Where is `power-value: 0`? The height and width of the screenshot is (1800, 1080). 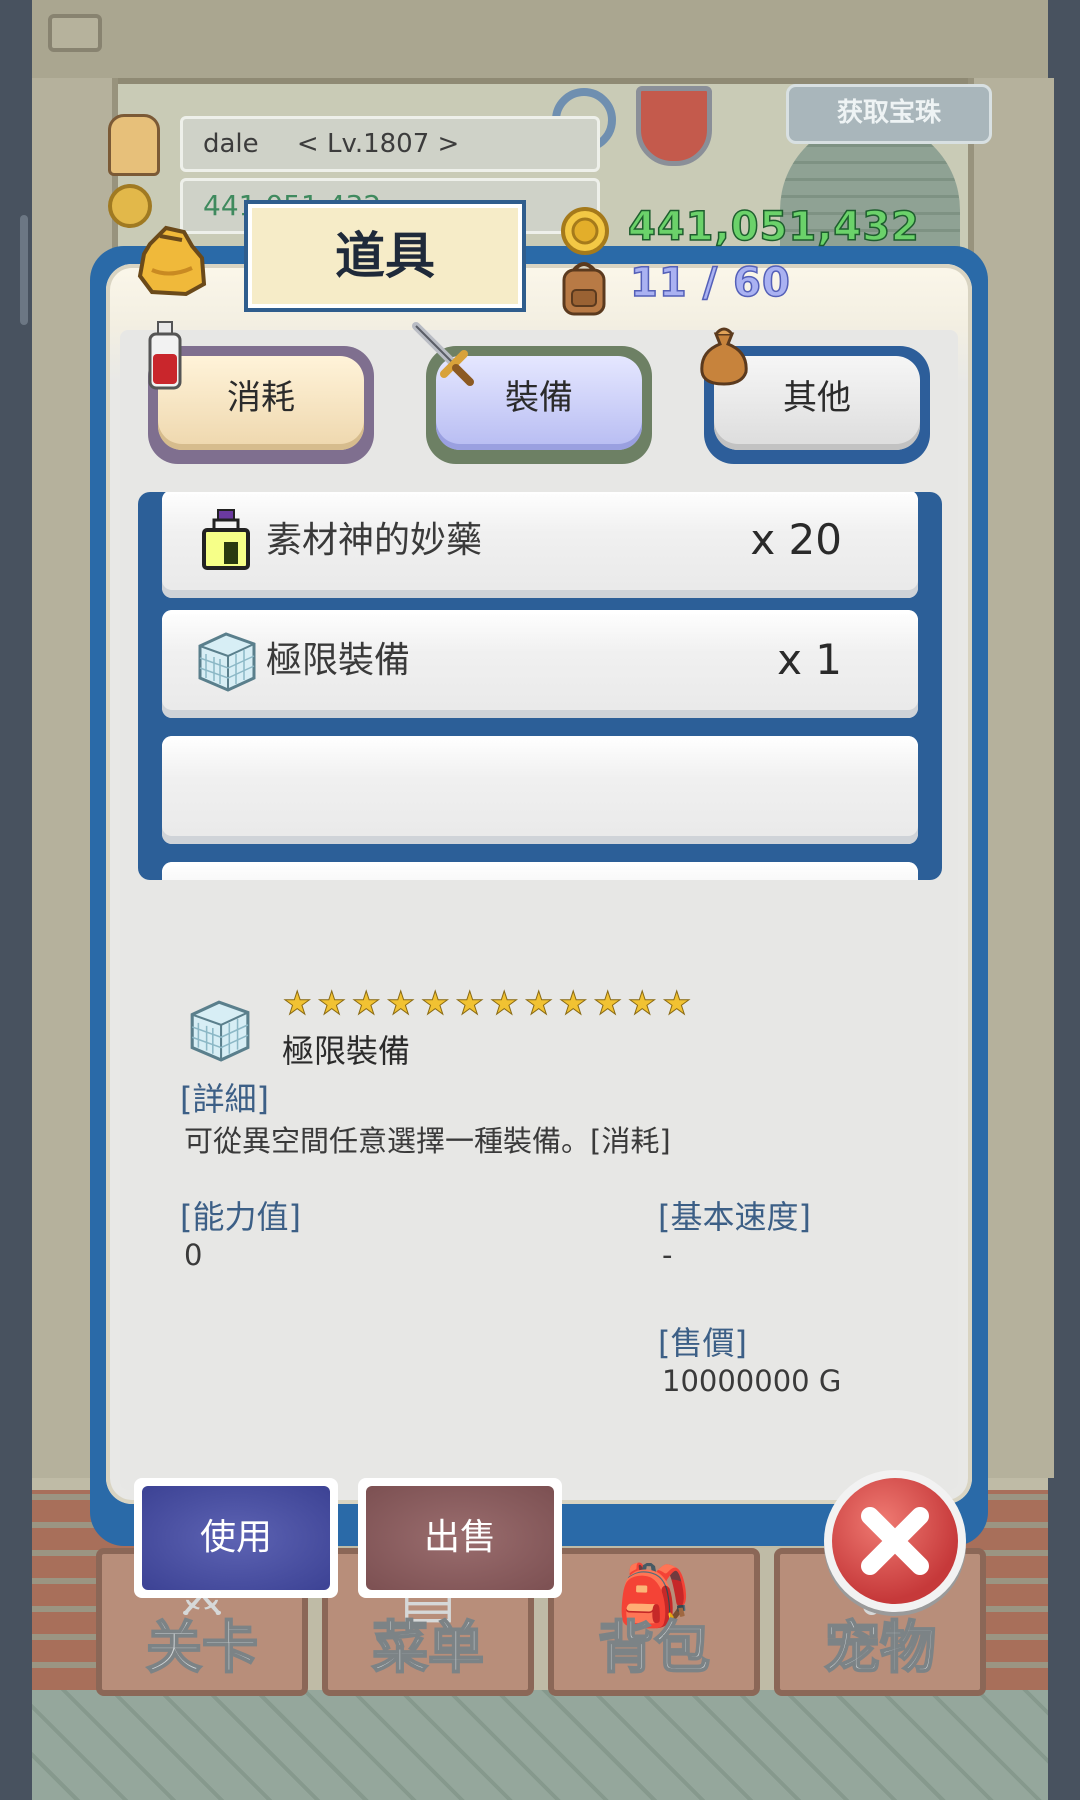 power-value: 0 is located at coordinates (193, 1255).